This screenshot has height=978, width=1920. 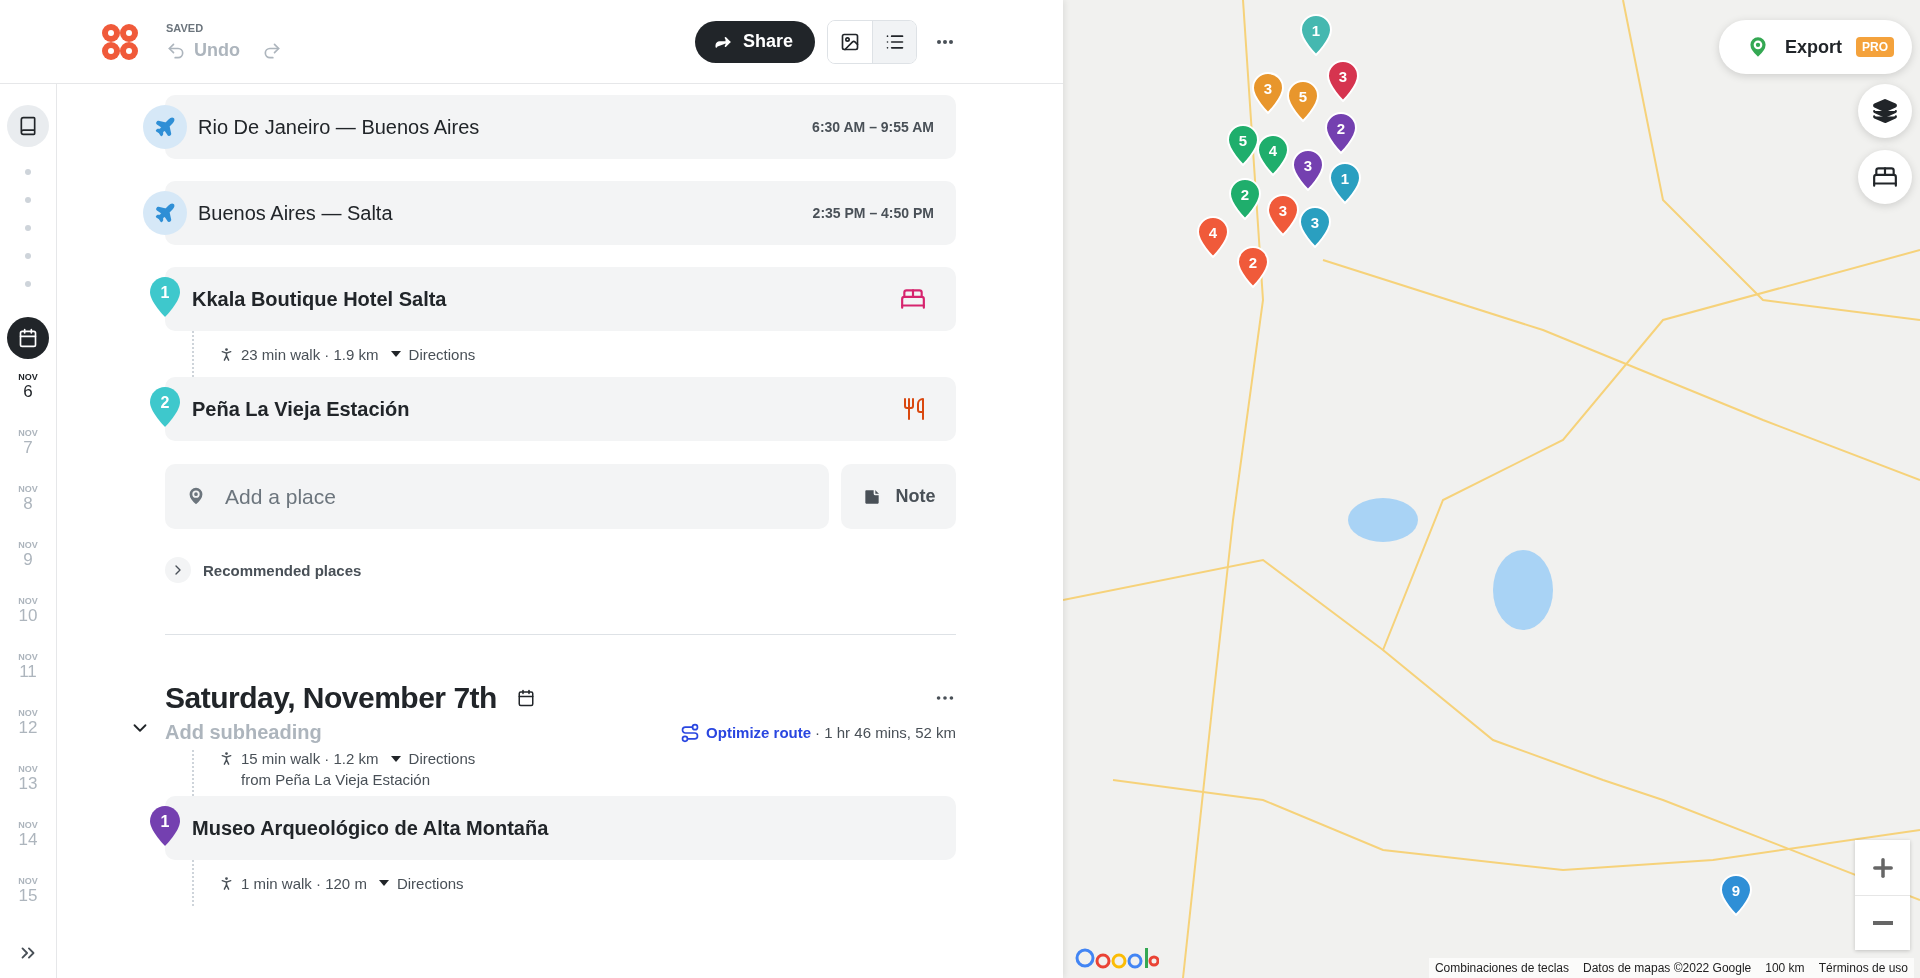 I want to click on chevron-right-icon, so click(x=178, y=570).